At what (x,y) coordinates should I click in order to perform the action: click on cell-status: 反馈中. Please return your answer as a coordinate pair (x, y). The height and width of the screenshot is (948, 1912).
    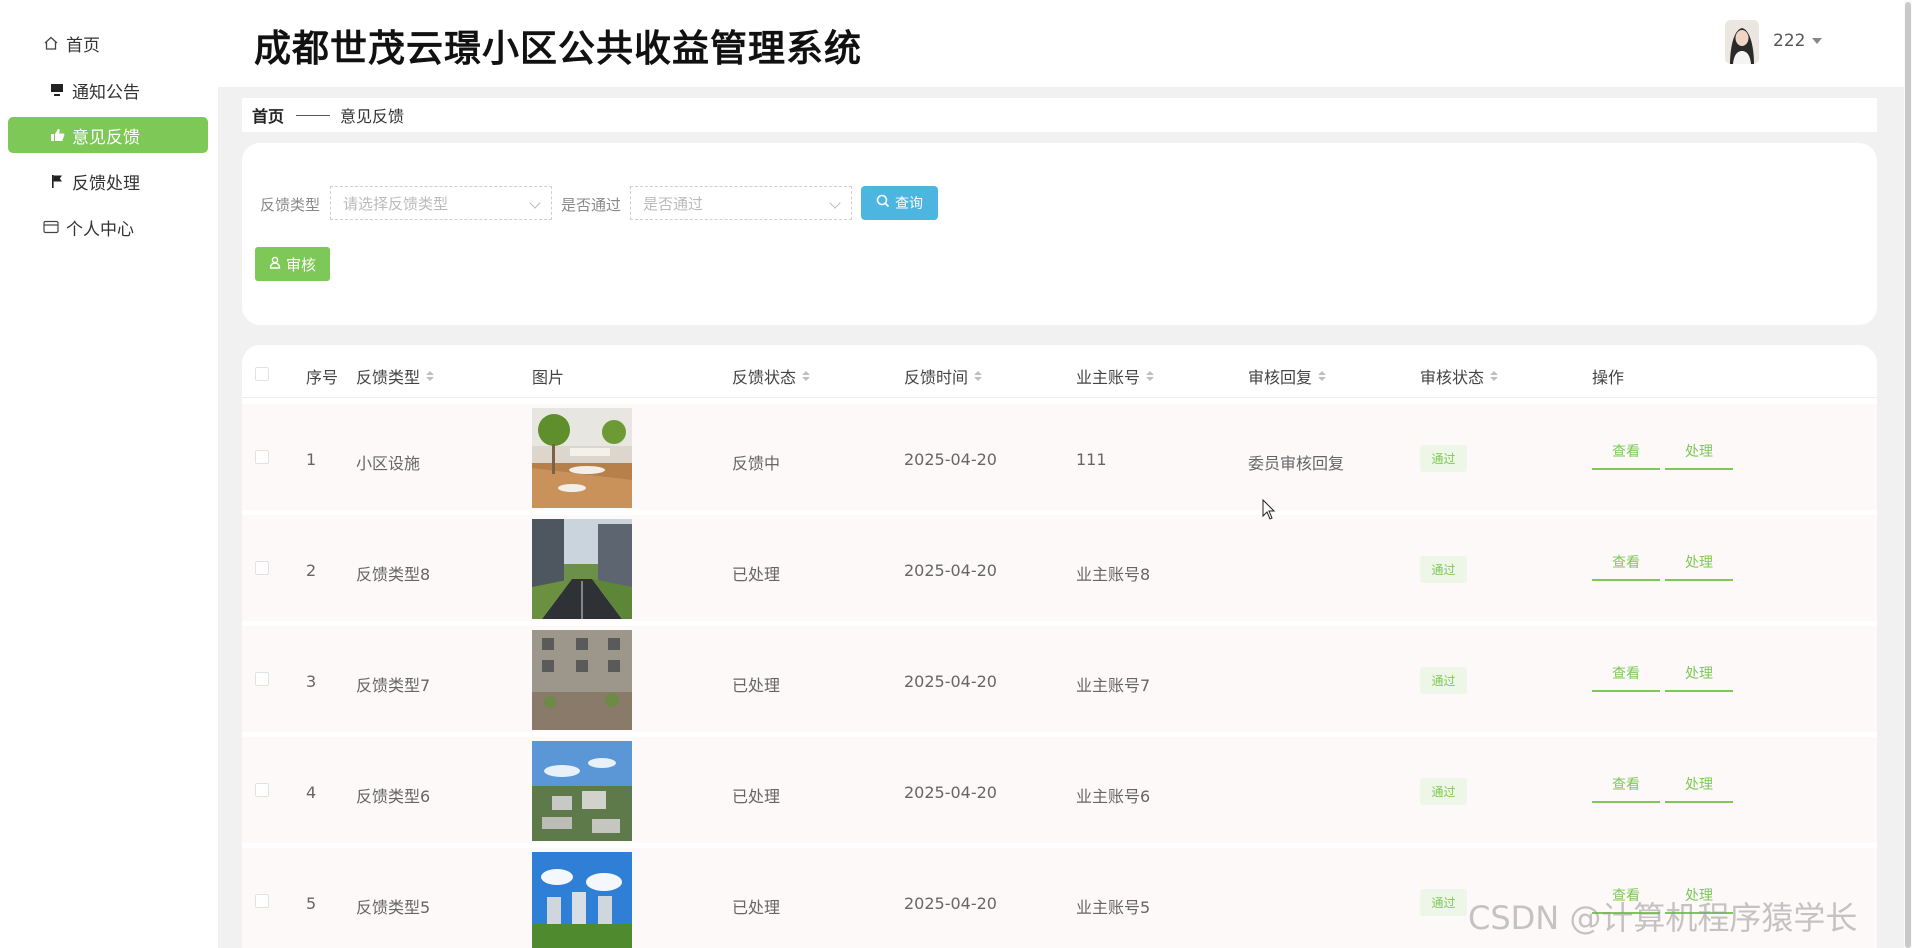
    Looking at the image, I should click on (756, 463).